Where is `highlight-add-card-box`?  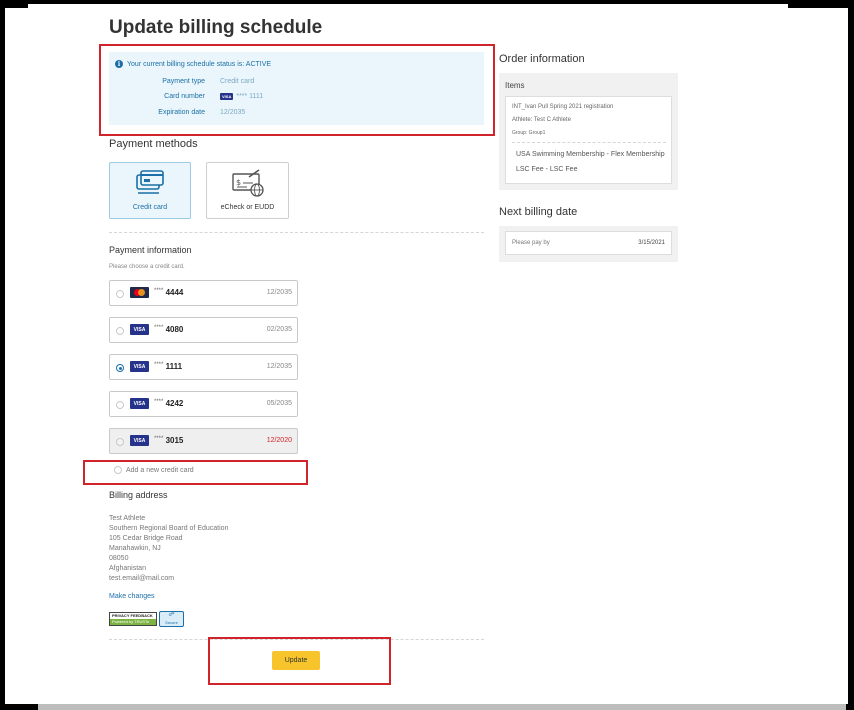
highlight-add-card-box is located at coordinates (195, 472).